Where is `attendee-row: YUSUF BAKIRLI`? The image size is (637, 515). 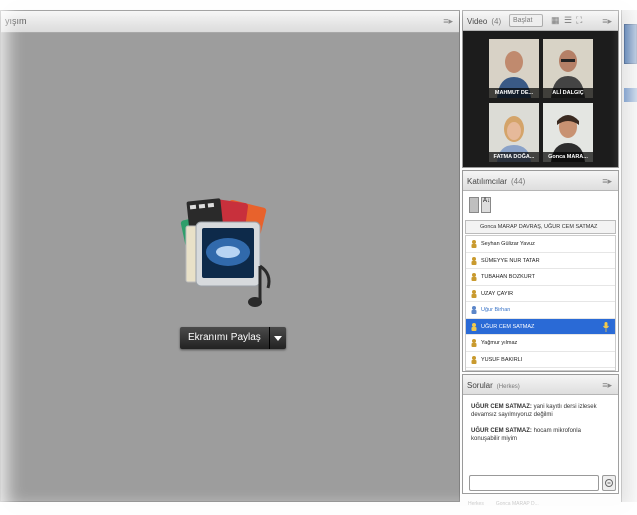
attendee-row: YUSUF BAKIRLI is located at coordinates (540, 360).